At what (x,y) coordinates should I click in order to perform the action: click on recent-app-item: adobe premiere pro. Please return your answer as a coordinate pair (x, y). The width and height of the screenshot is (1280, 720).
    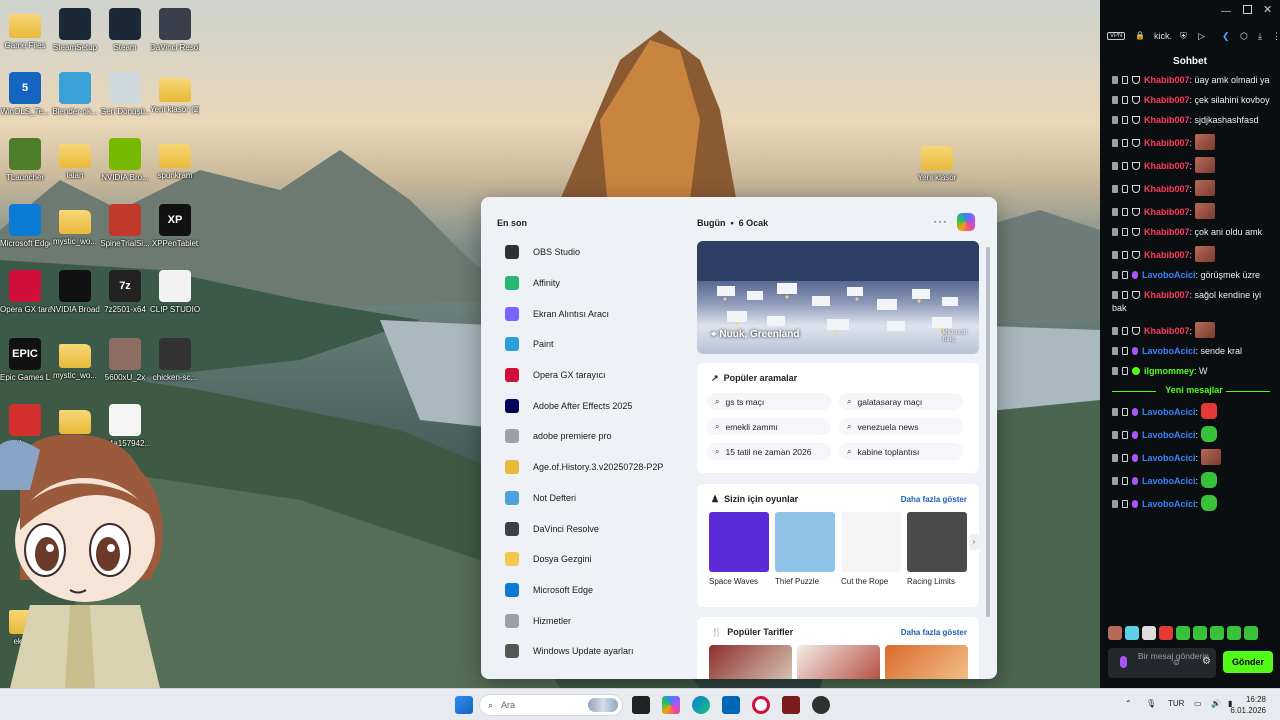
    Looking at the image, I should click on (592, 436).